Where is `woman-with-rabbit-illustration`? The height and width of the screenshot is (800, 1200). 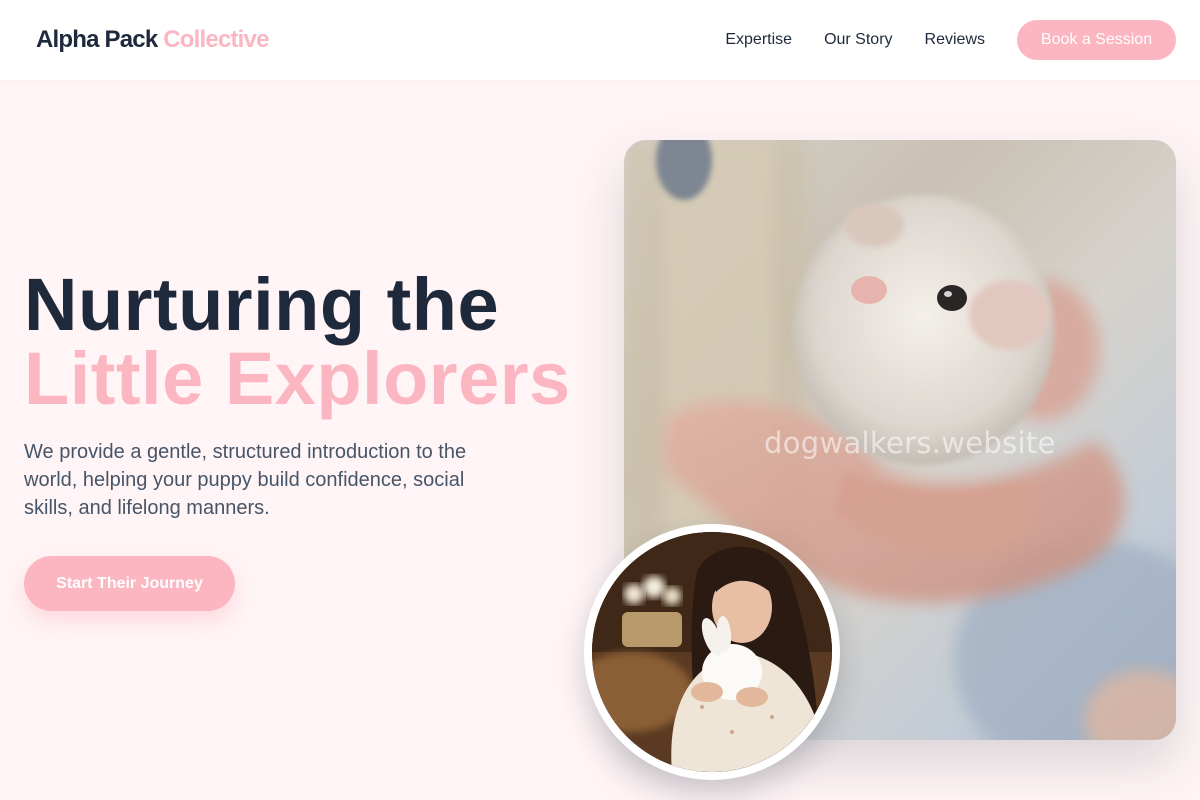 woman-with-rabbit-illustration is located at coordinates (712, 652).